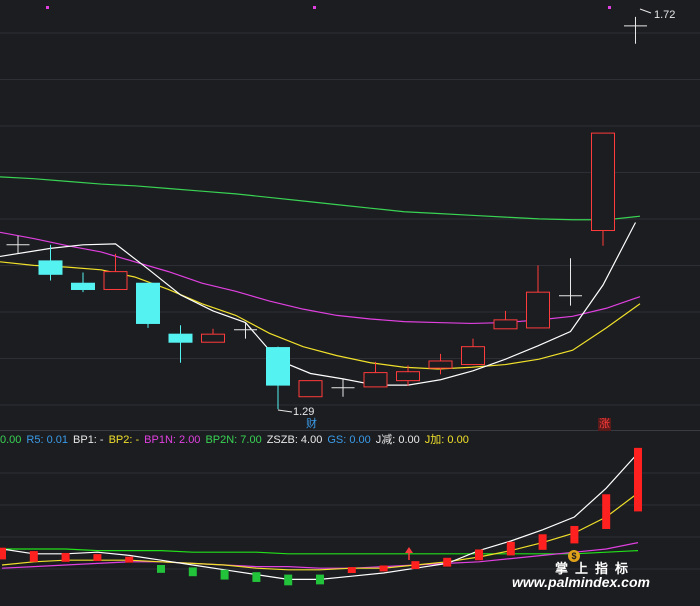 This screenshot has height=606, width=700. What do you see at coordinates (446, 440) in the screenshot?
I see `legend-item: J加: 0.00` at bounding box center [446, 440].